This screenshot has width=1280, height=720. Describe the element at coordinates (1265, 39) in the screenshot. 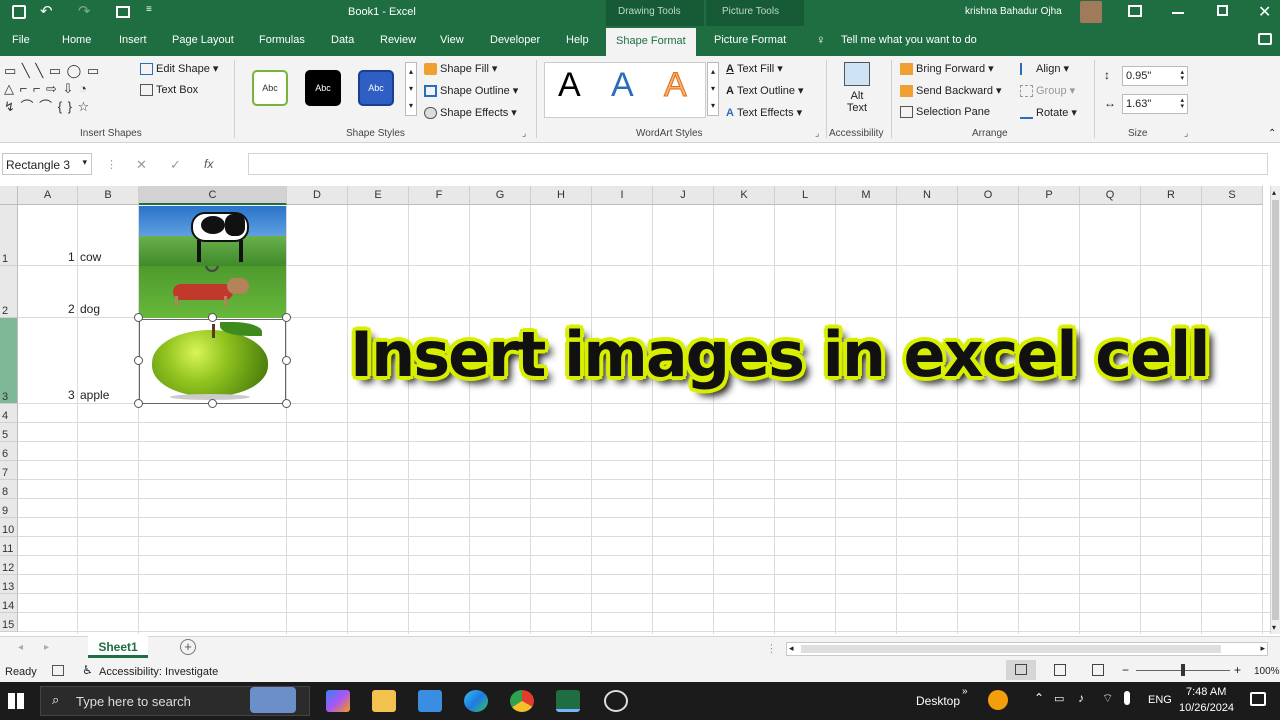

I see `comments-icon` at that location.